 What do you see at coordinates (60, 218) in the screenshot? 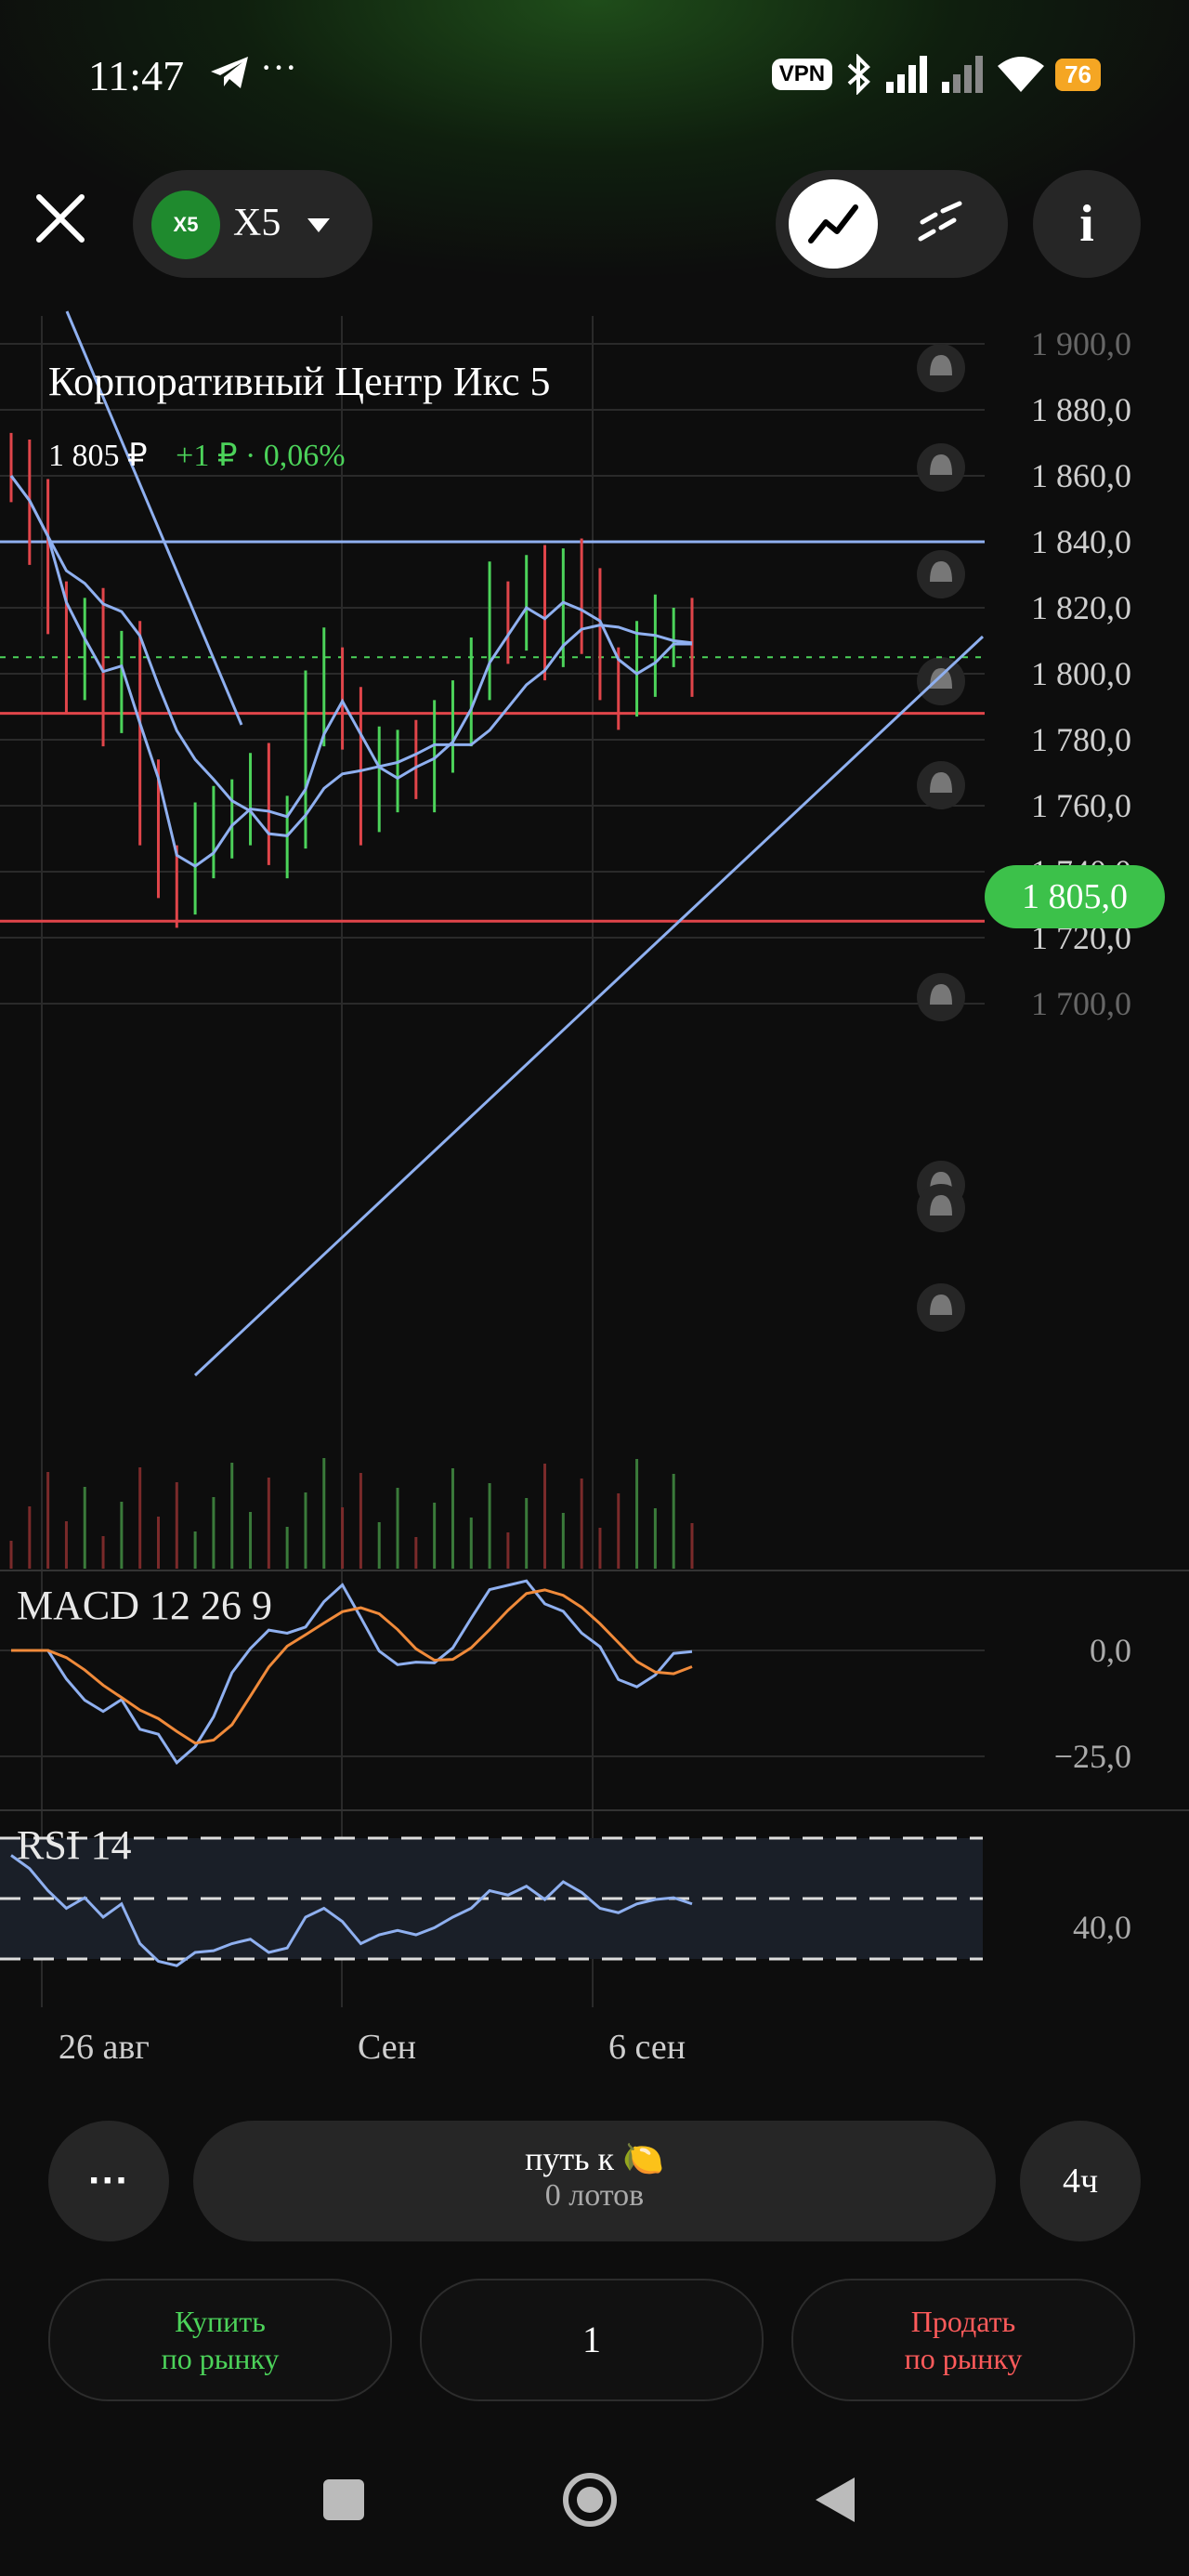
I see `close-icon` at bounding box center [60, 218].